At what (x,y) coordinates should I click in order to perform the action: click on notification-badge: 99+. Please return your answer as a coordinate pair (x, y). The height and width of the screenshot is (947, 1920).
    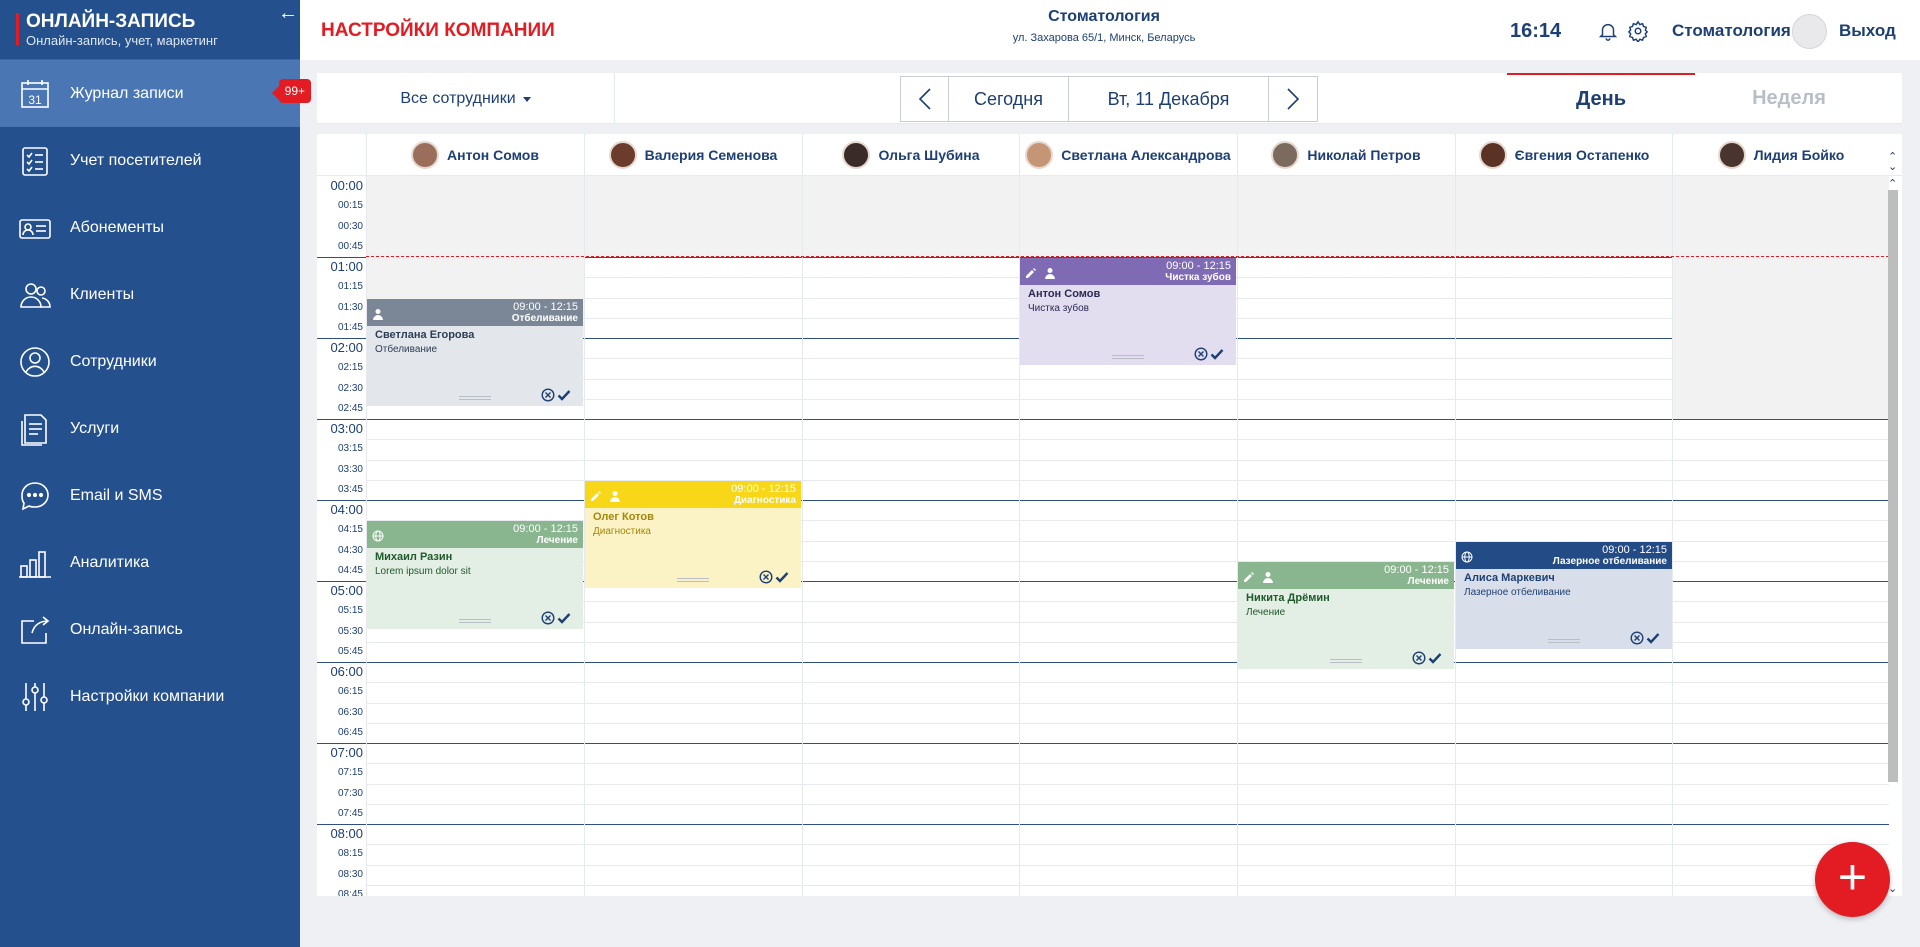
    Looking at the image, I should click on (291, 91).